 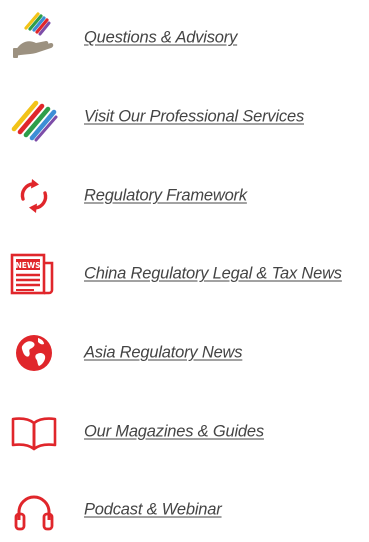 What do you see at coordinates (27, 265) in the screenshot?
I see `svg-text: NEWS` at bounding box center [27, 265].